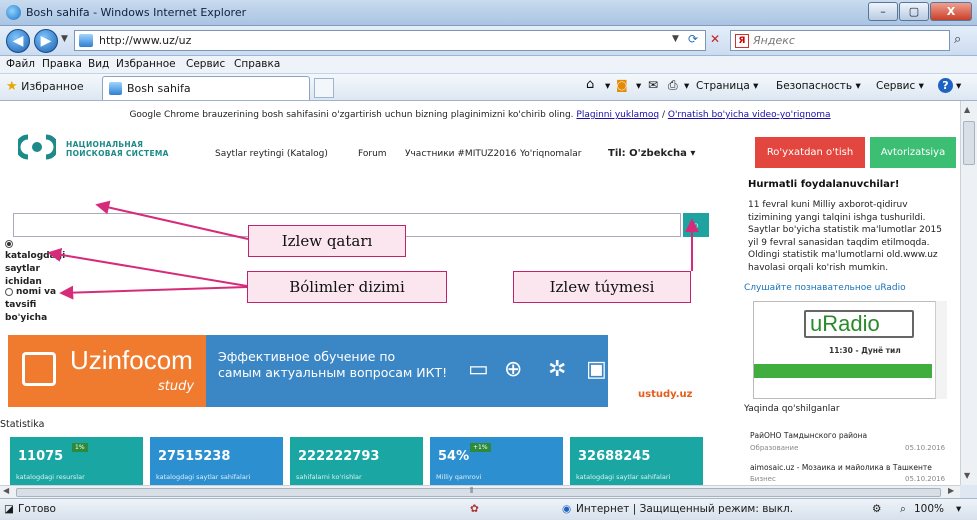 Image resolution: width=977 pixels, height=520 pixels. What do you see at coordinates (6, 490) in the screenshot?
I see `scroll-left-icon: ◀` at bounding box center [6, 490].